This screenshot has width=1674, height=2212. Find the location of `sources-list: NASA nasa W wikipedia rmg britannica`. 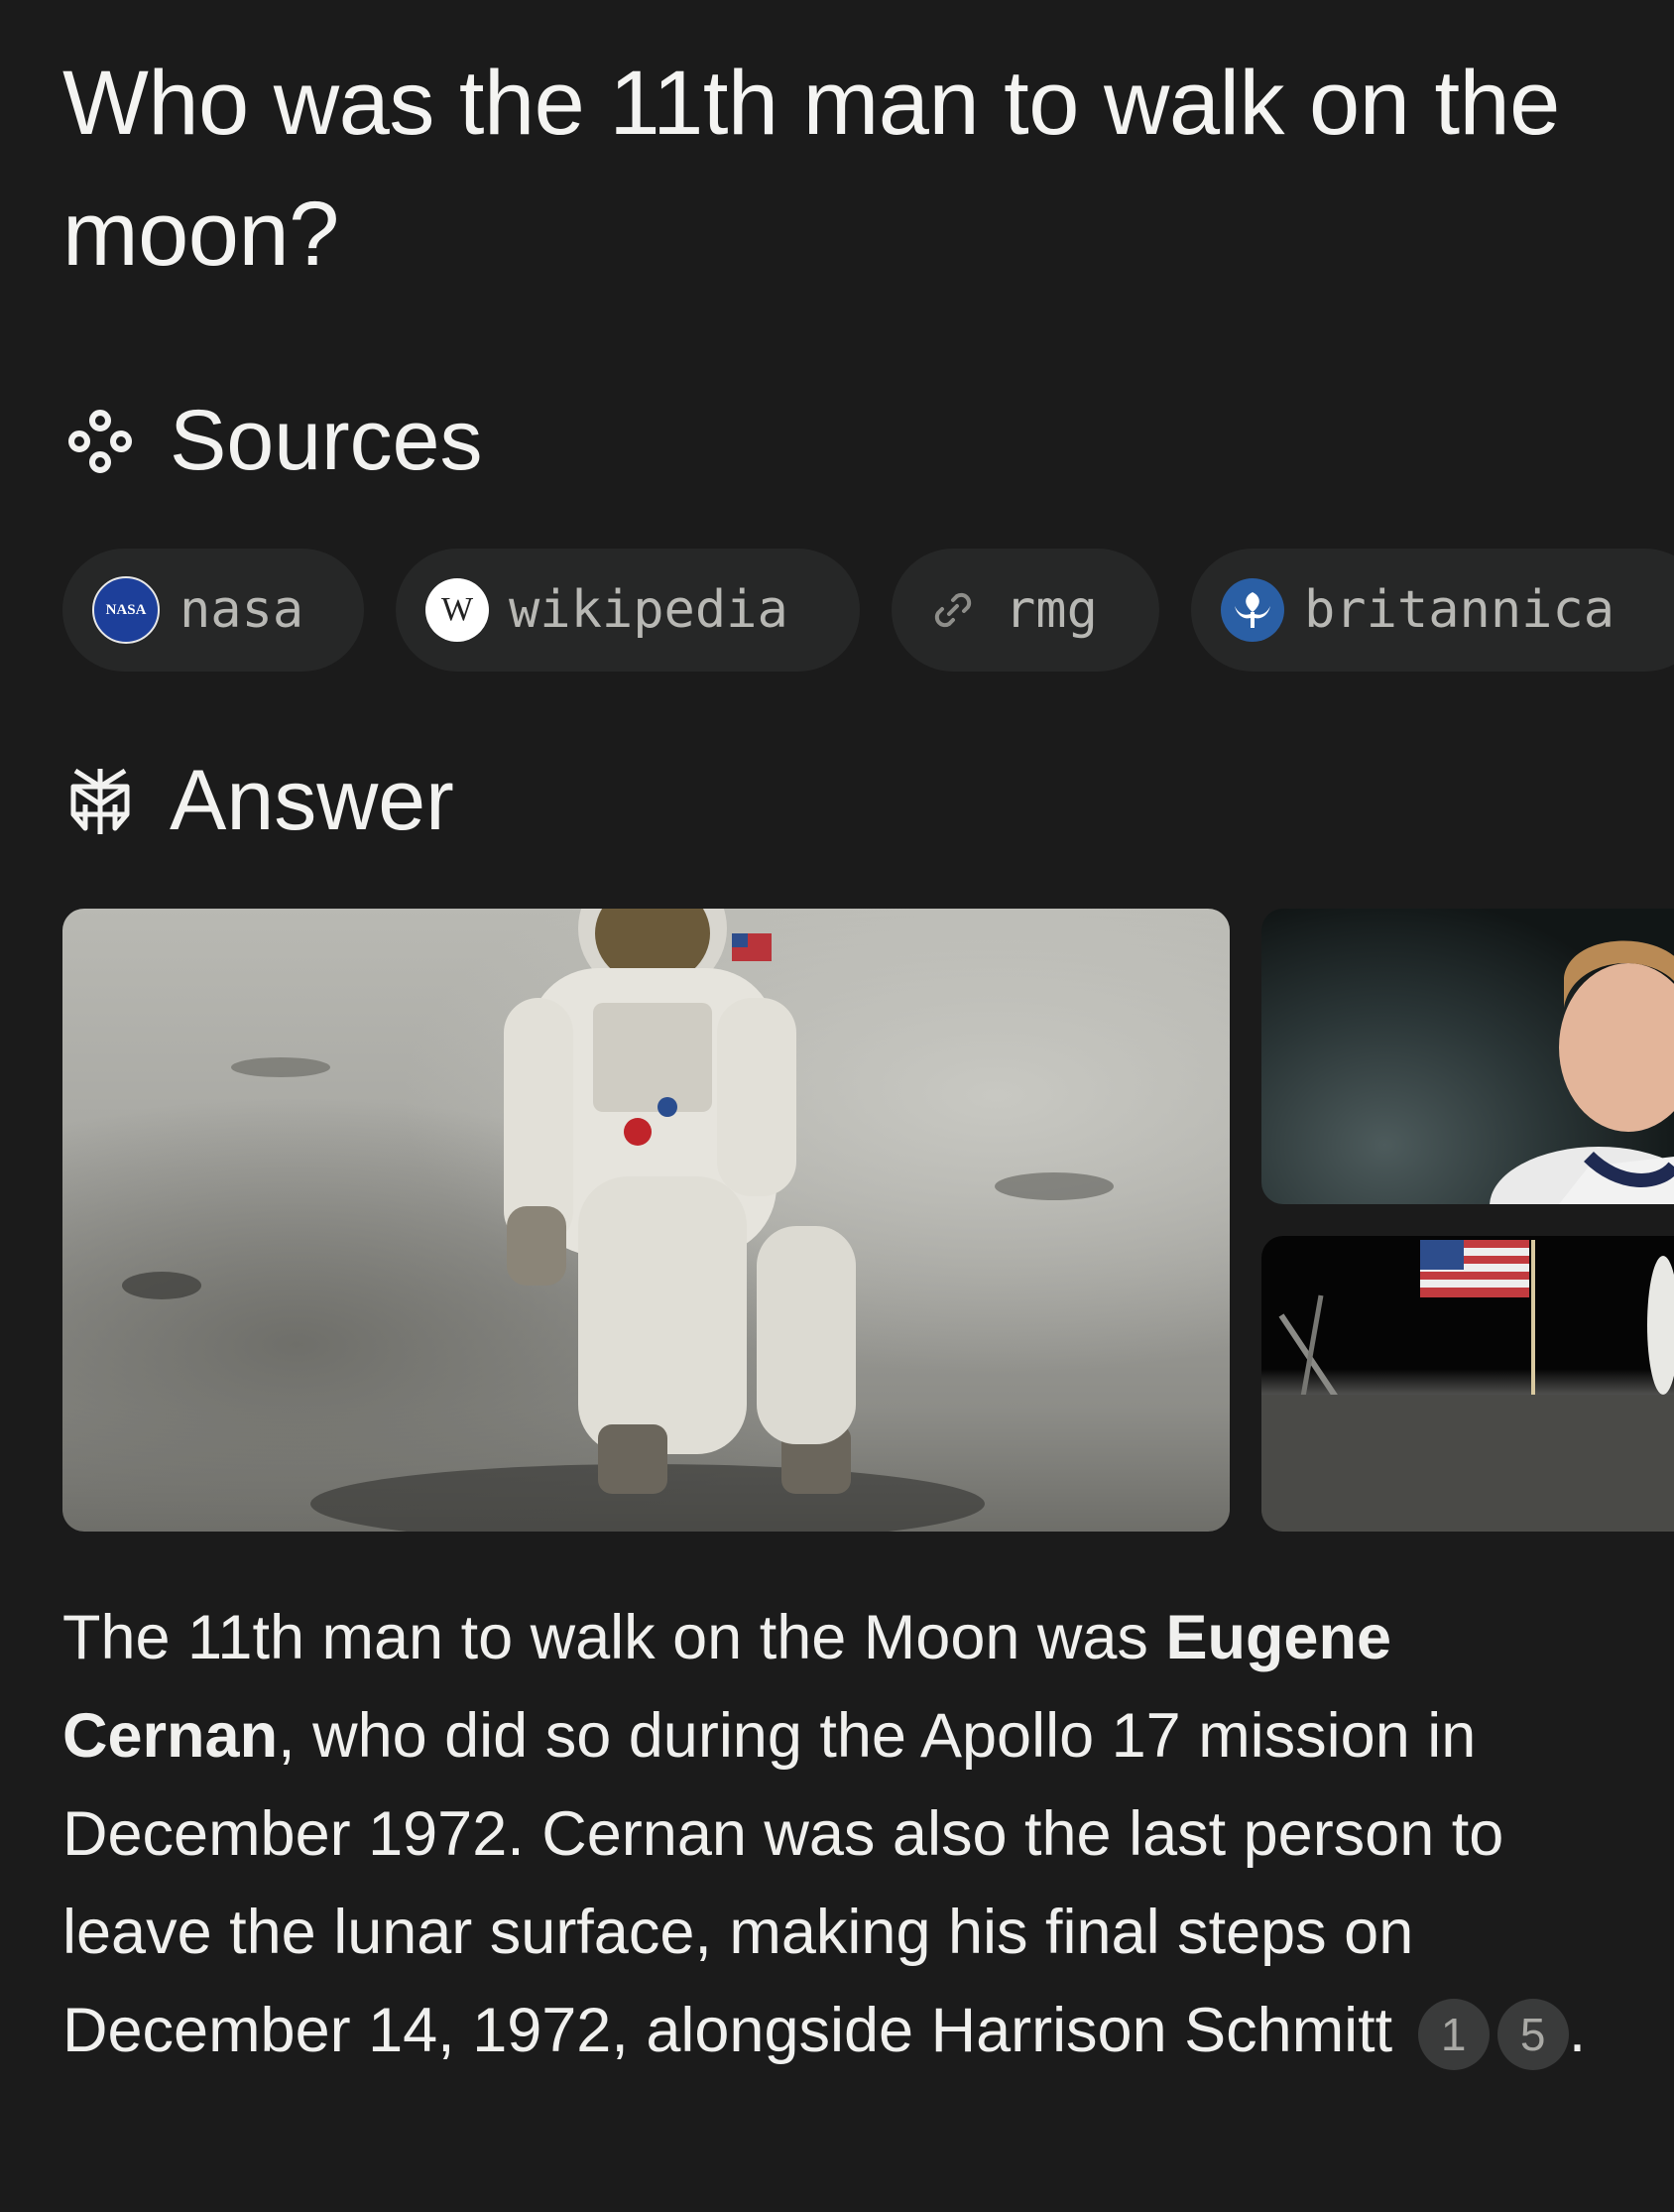

sources-list: NASA nasa W wikipedia rmg britannica is located at coordinates (868, 610).